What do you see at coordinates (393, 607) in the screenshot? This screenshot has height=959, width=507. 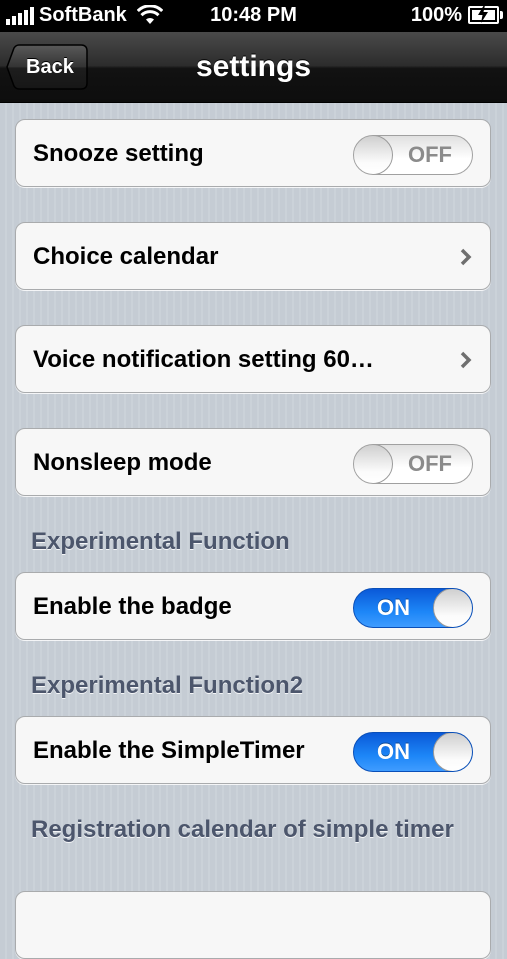 I see `badge-toggle-state: ON` at bounding box center [393, 607].